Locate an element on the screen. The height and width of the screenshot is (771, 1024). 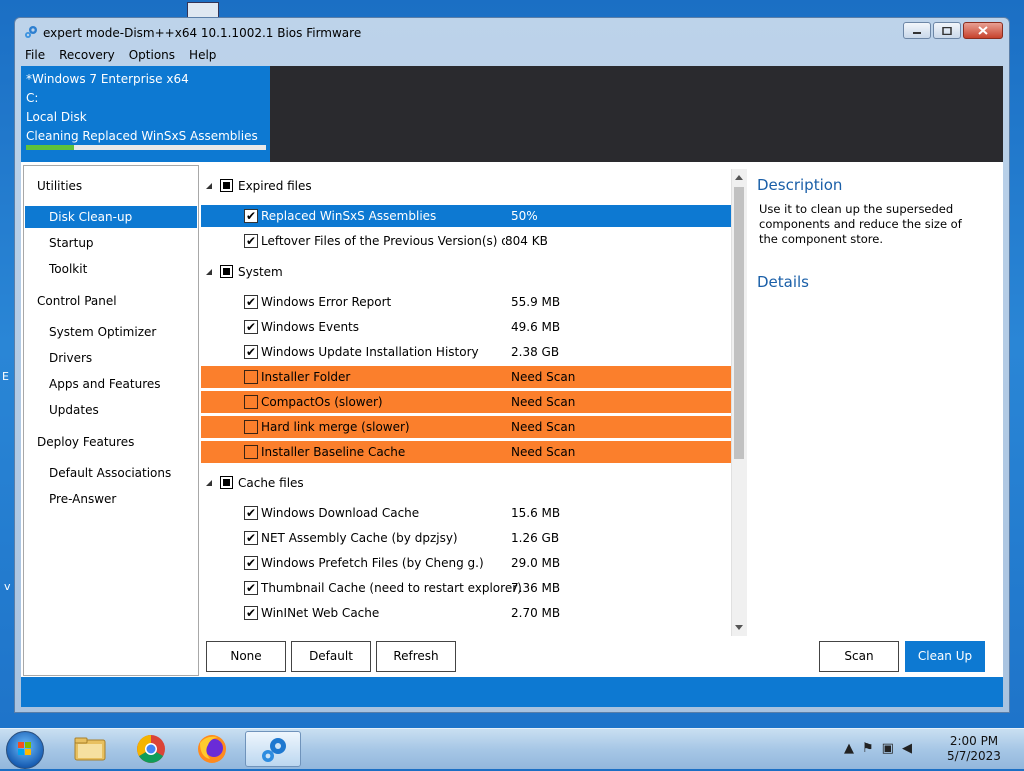
taskbar-dism is located at coordinates (273, 749).